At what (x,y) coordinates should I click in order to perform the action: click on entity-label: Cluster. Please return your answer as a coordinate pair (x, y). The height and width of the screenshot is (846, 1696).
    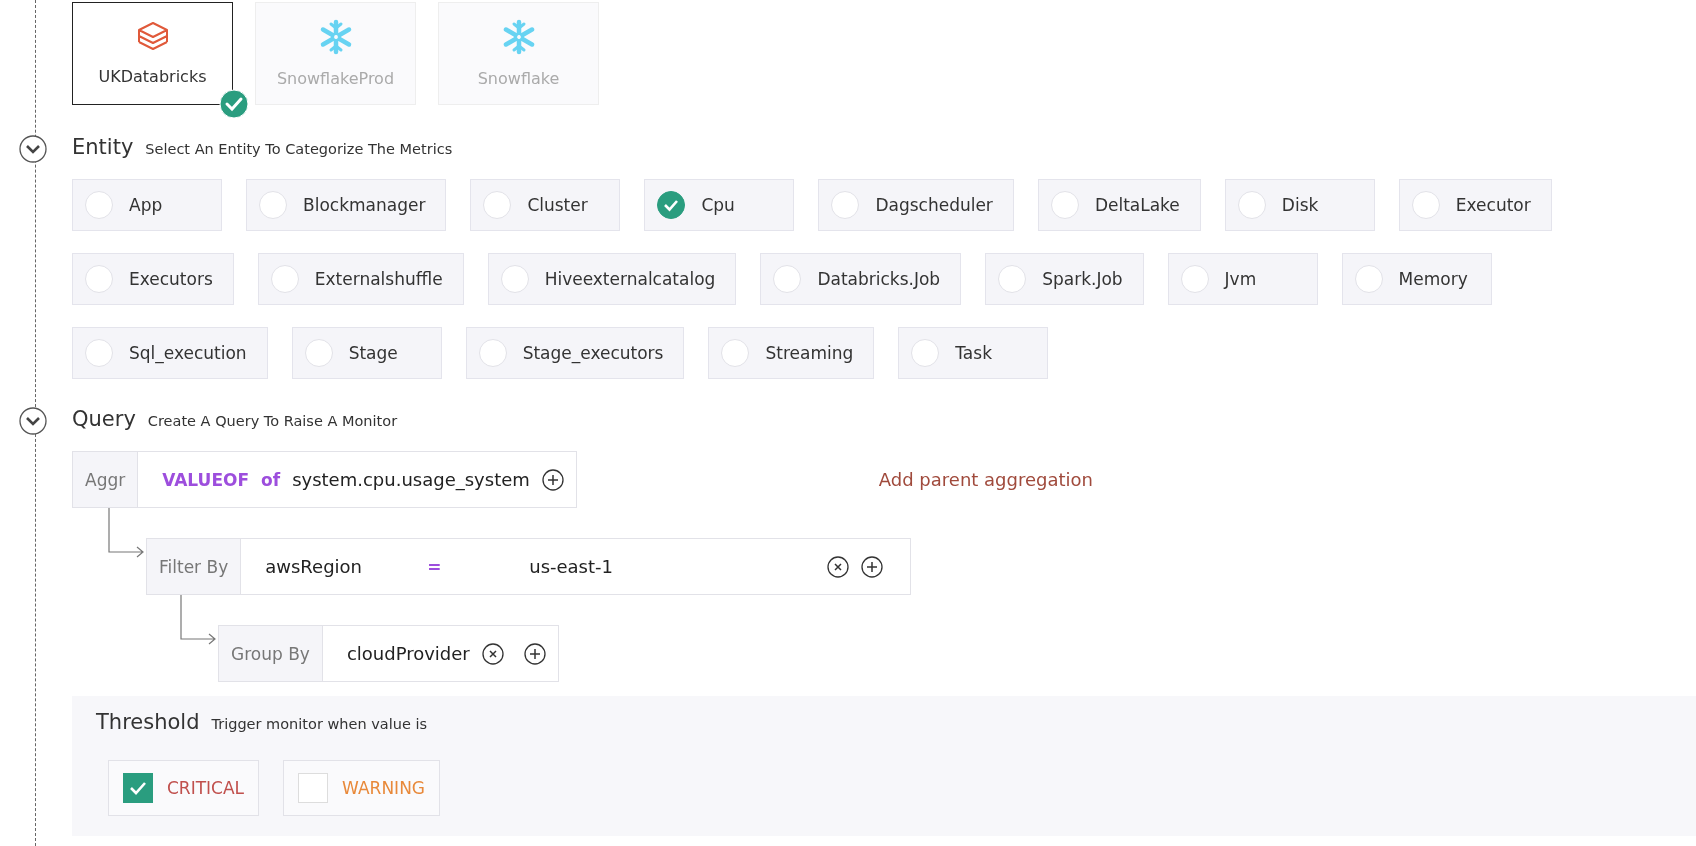
    Looking at the image, I should click on (557, 205).